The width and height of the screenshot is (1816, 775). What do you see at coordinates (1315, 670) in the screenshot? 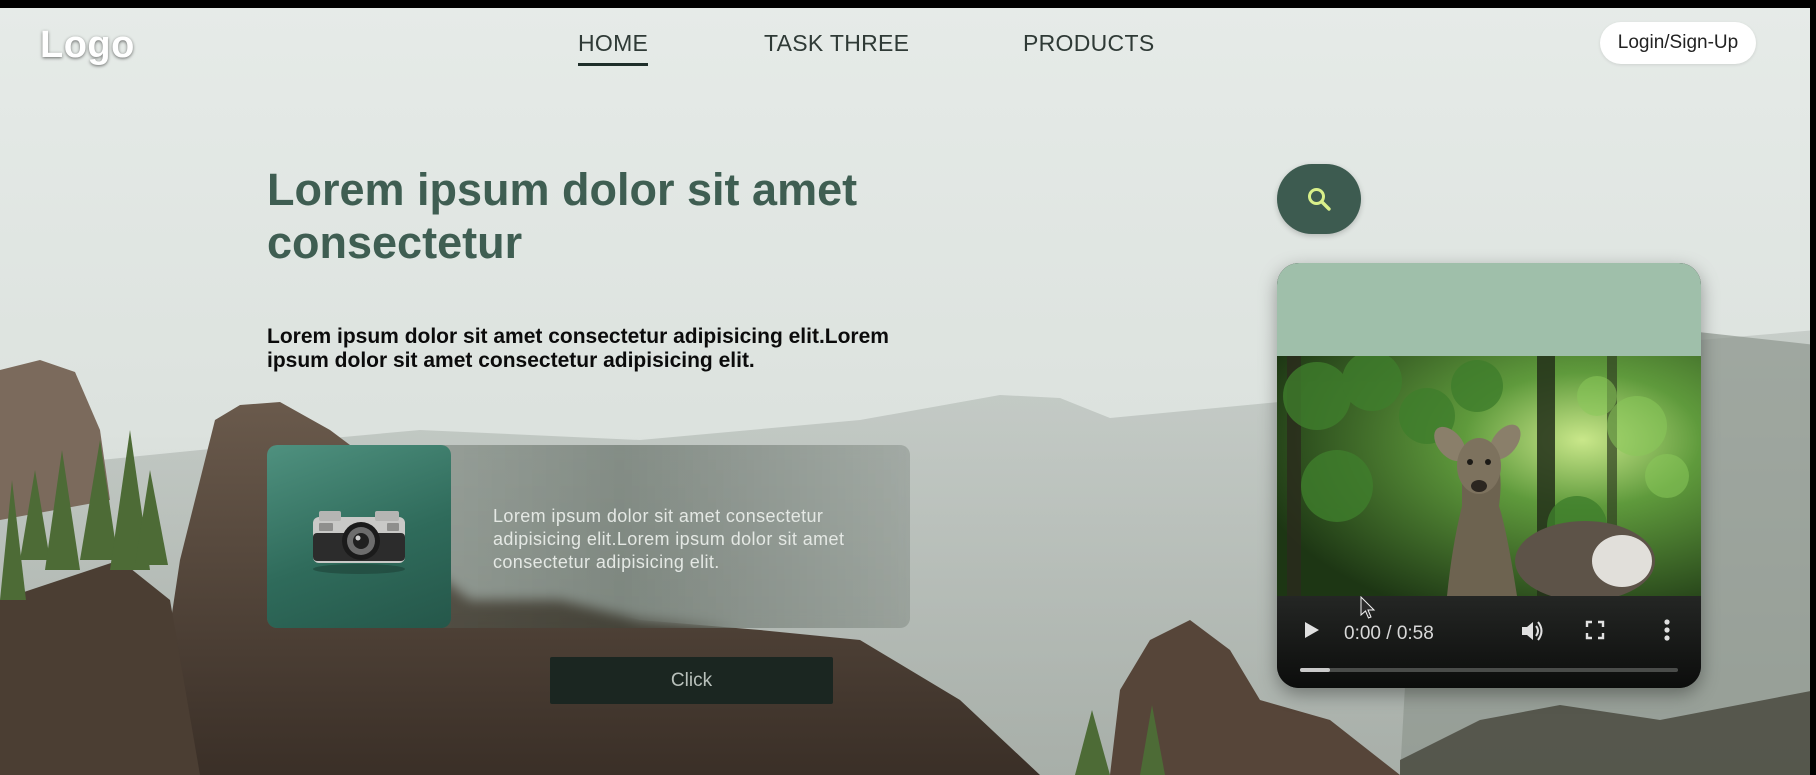
I see `video-progress-fill` at bounding box center [1315, 670].